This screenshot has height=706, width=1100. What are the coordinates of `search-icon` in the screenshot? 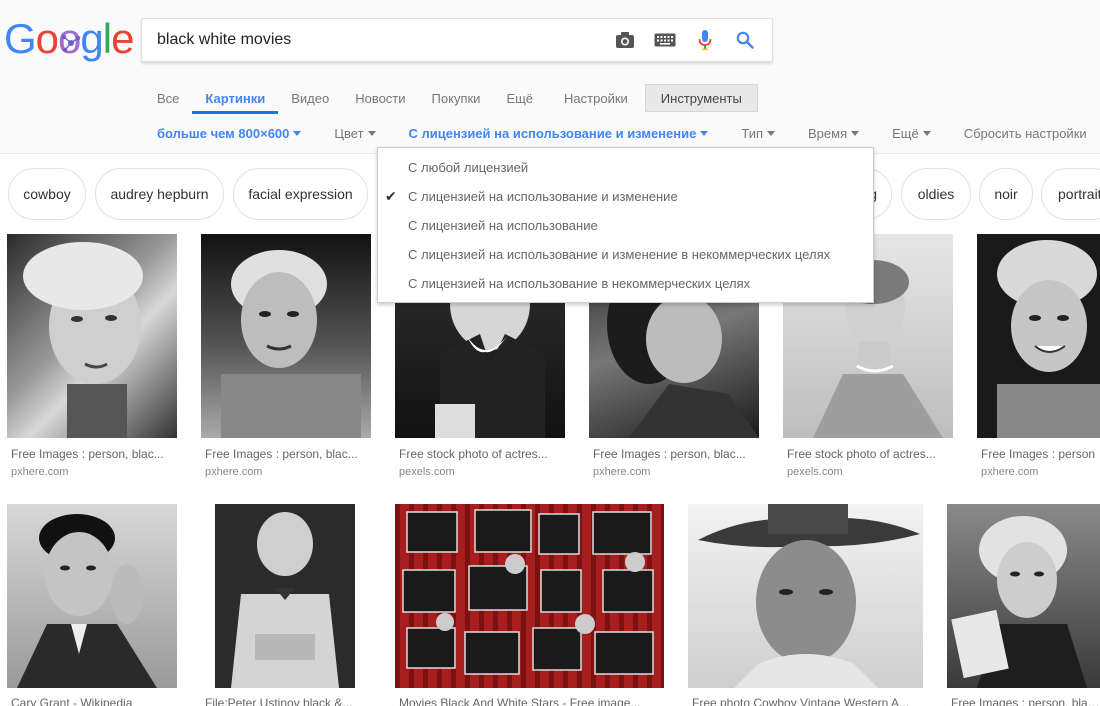 It's located at (745, 40).